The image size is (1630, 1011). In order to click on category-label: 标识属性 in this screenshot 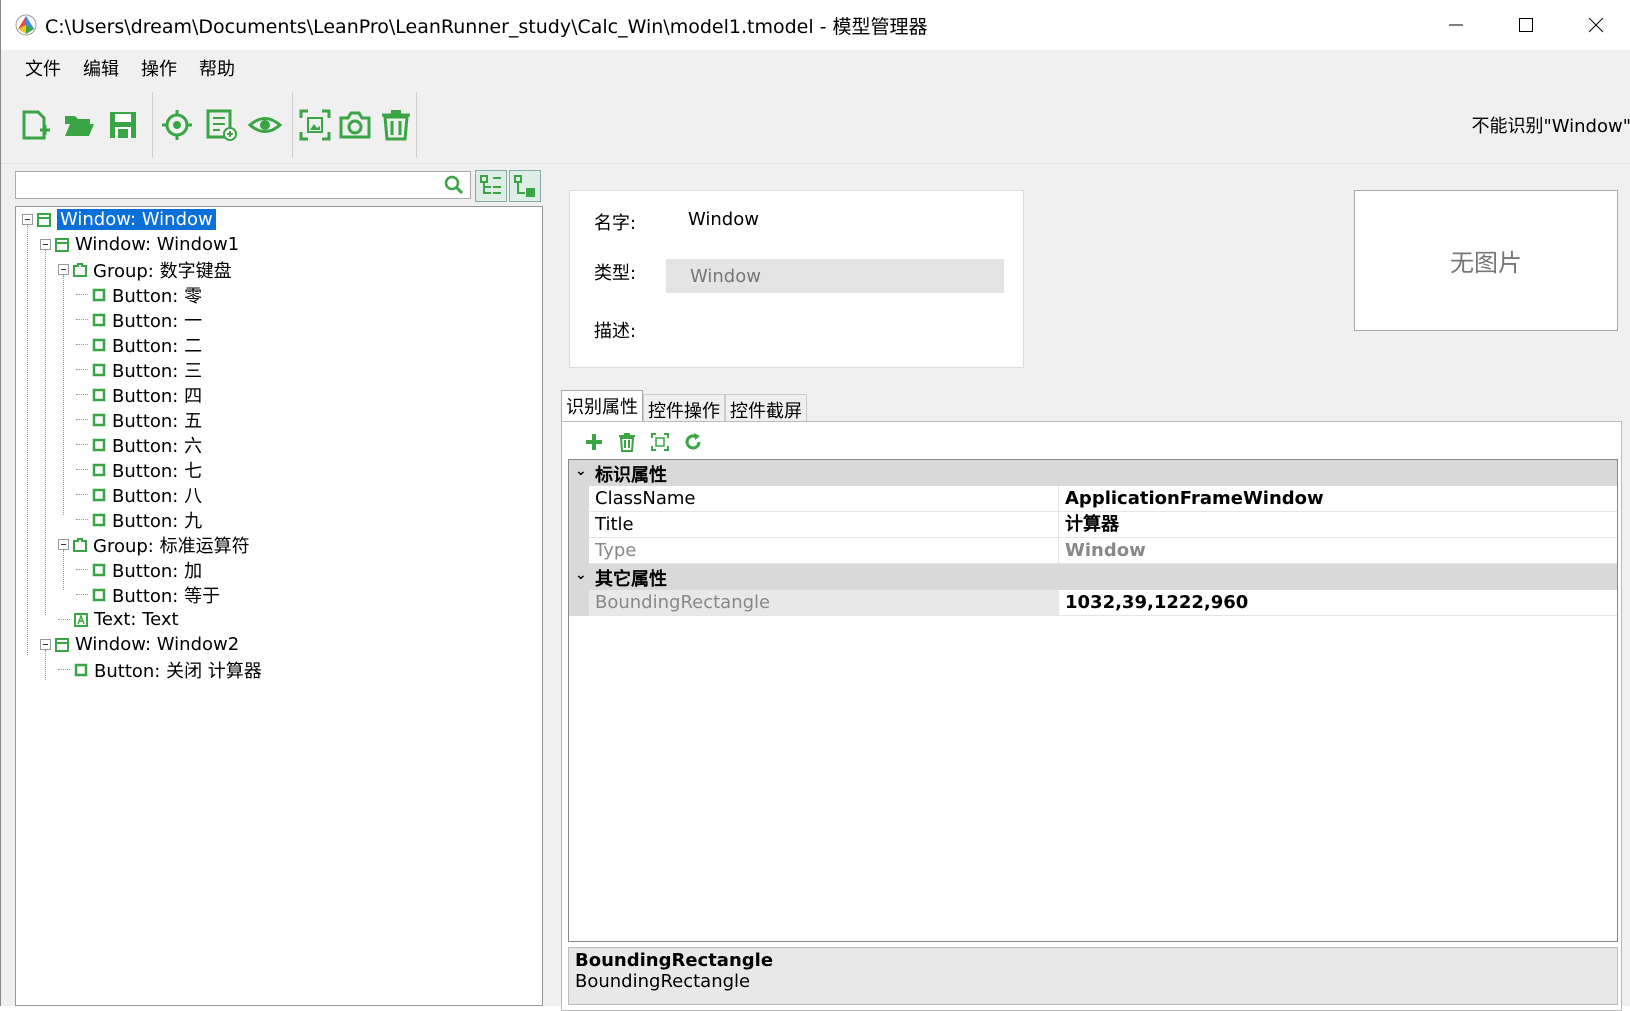, I will do `click(631, 475)`.